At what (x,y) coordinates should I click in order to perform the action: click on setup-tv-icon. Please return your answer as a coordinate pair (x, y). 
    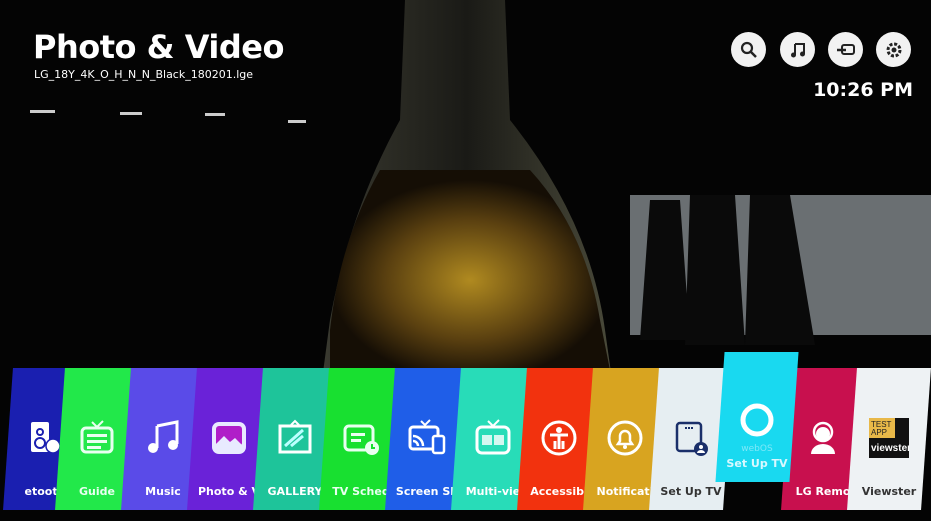
    Looking at the image, I should click on (691, 438).